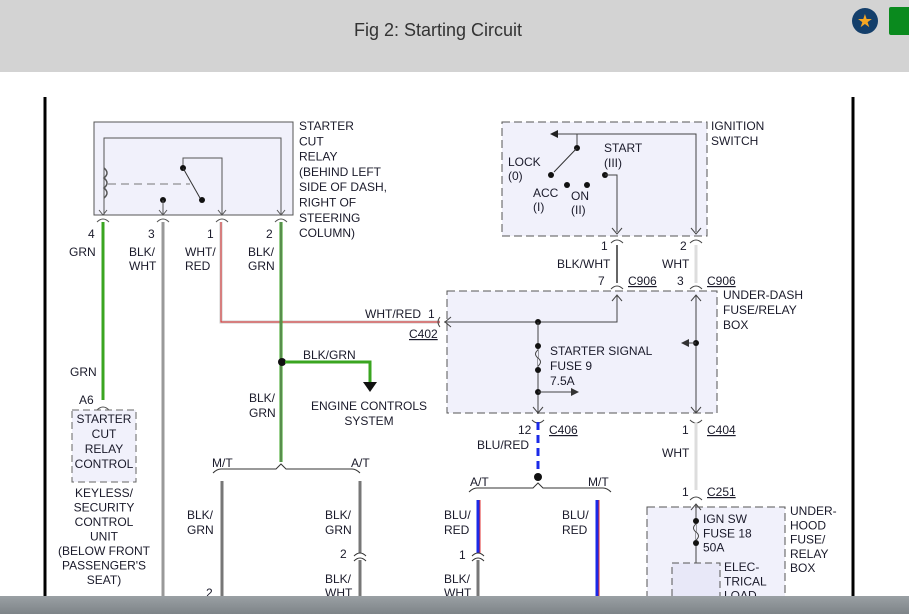 The width and height of the screenshot is (909, 614). Describe the element at coordinates (865, 21) in the screenshot. I see `star-icon: ★` at that location.